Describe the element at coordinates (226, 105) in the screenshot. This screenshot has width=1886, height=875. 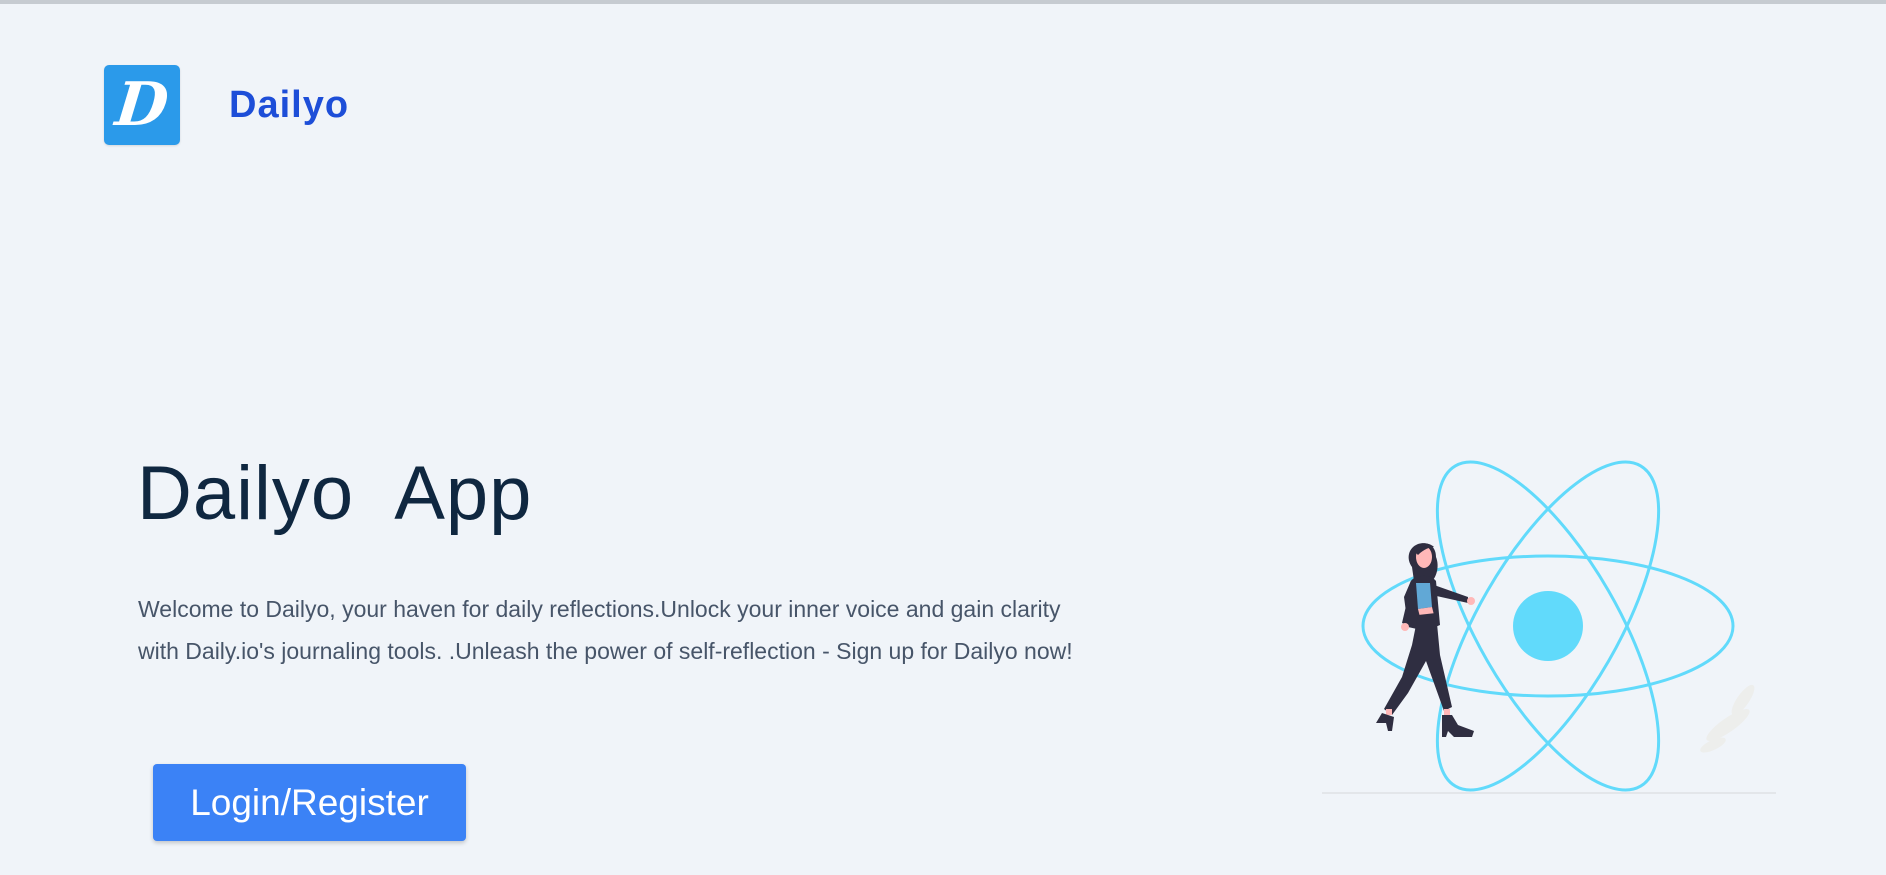
I see `header: D Dailyo` at that location.